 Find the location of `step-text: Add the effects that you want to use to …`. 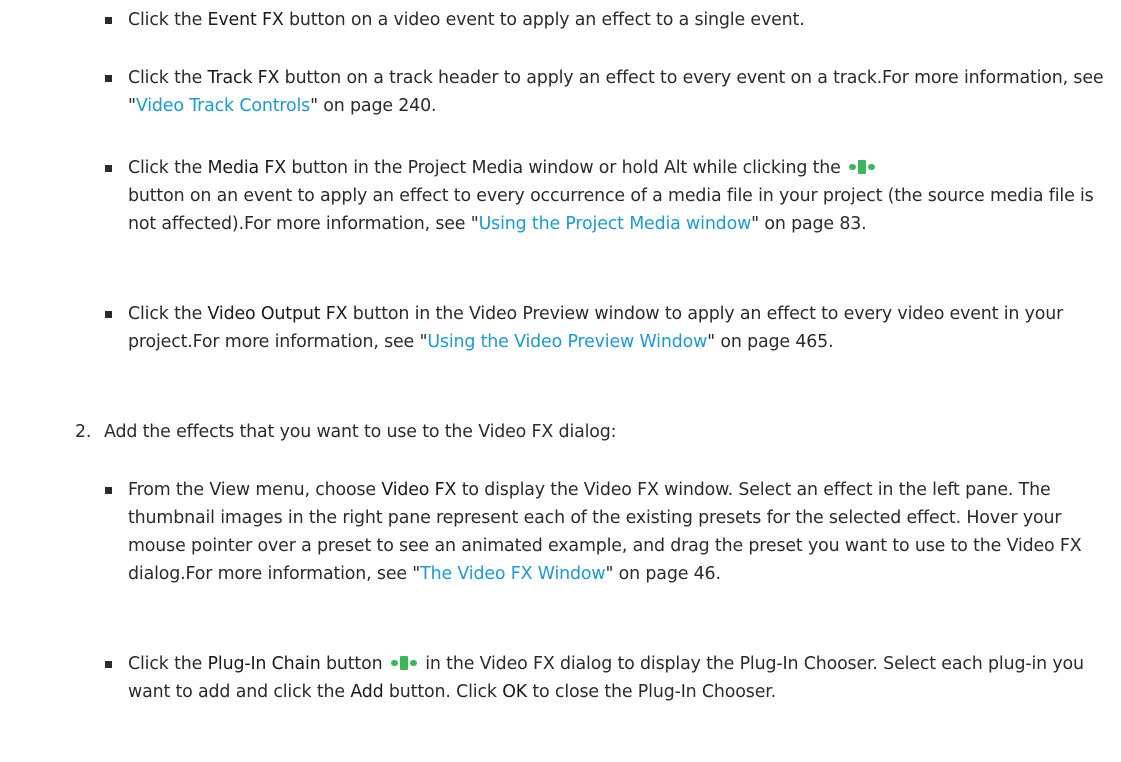

step-text: Add the effects that you want to use to … is located at coordinates (360, 432).